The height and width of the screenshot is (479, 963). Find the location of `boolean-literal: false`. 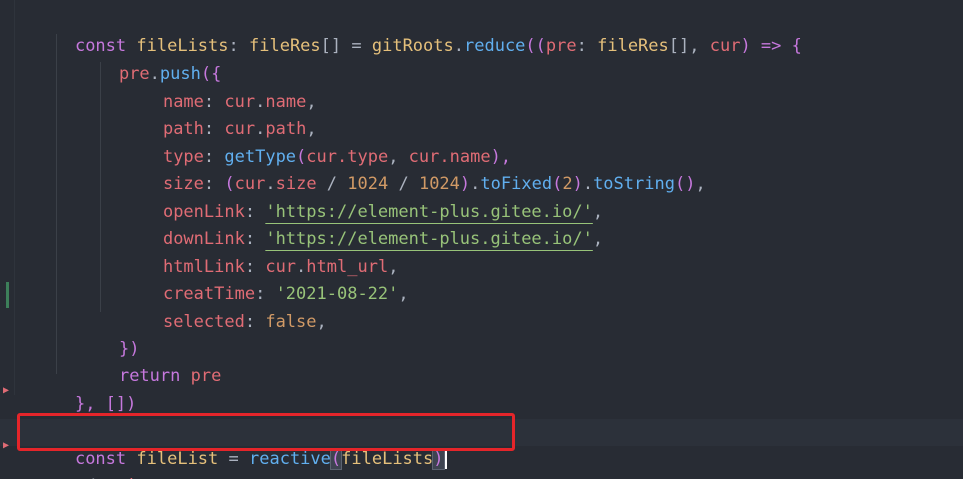

boolean-literal: false is located at coordinates (291, 322).